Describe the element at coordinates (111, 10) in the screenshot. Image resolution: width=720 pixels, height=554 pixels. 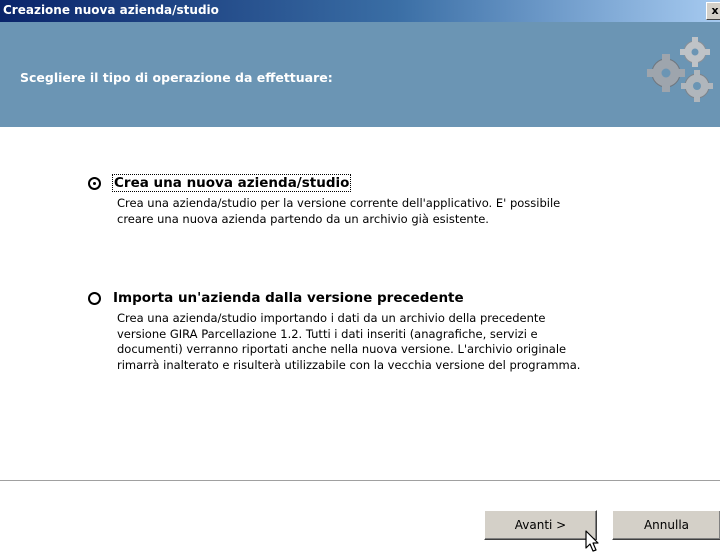
I see `window-title: Creazione nuova azienda/studio` at that location.